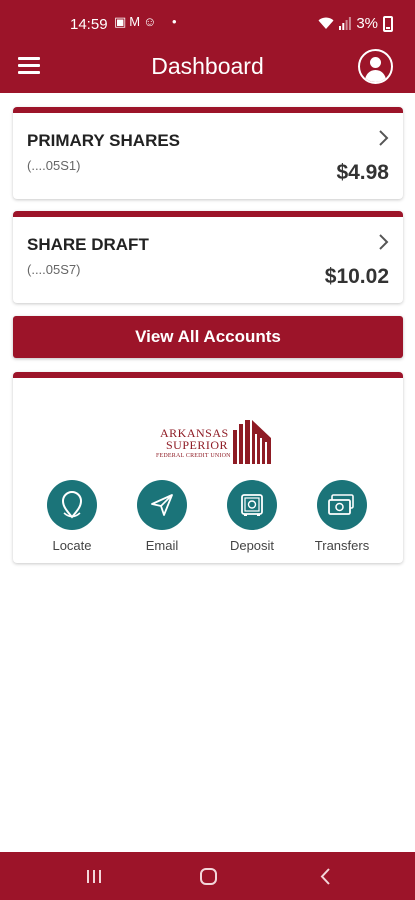 The image size is (415, 900). I want to click on action-label: Email, so click(162, 545).